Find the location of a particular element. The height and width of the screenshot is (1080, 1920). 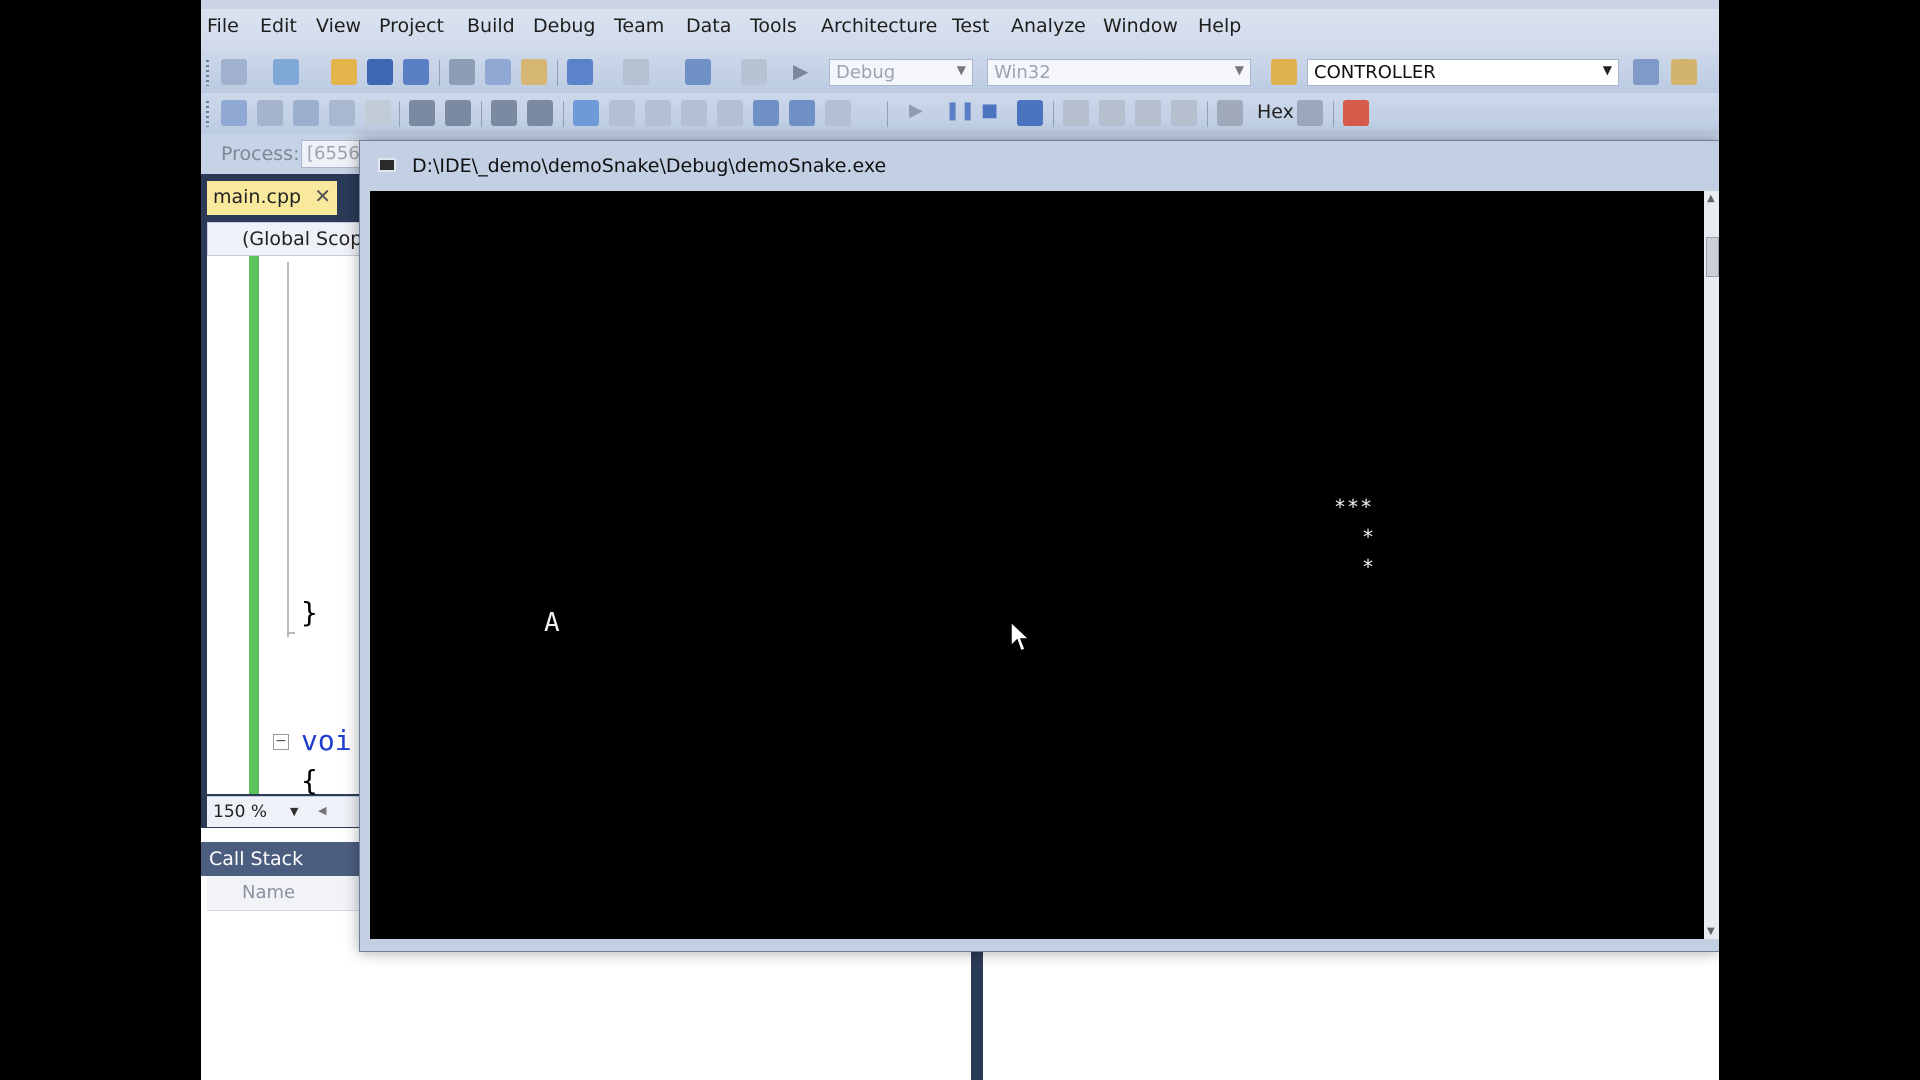

prev-bookmark-document-icon is located at coordinates (766, 113).